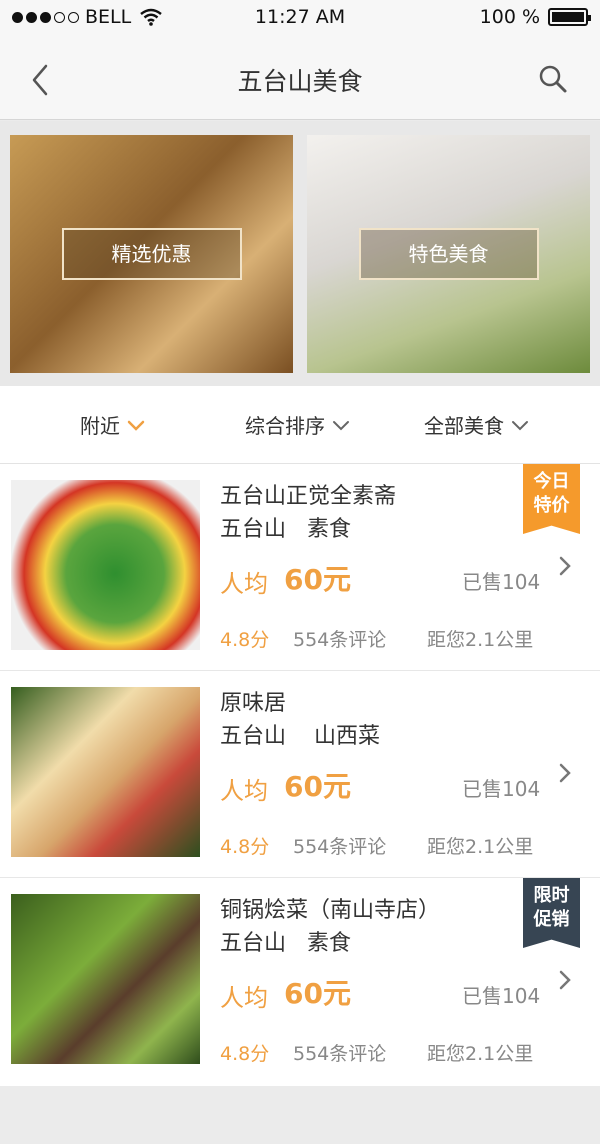  I want to click on promo-label: 特色美食, so click(448, 254).